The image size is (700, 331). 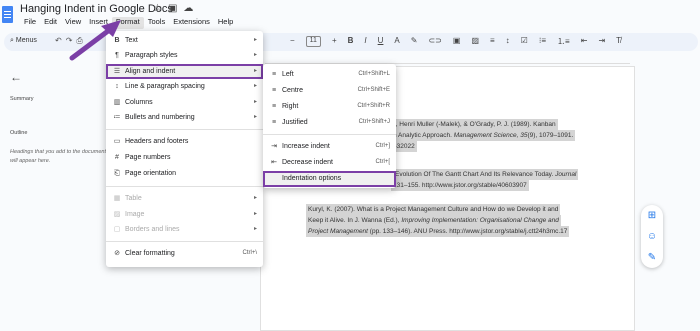 I want to click on menu-item-label: Page orientation, so click(x=150, y=173).